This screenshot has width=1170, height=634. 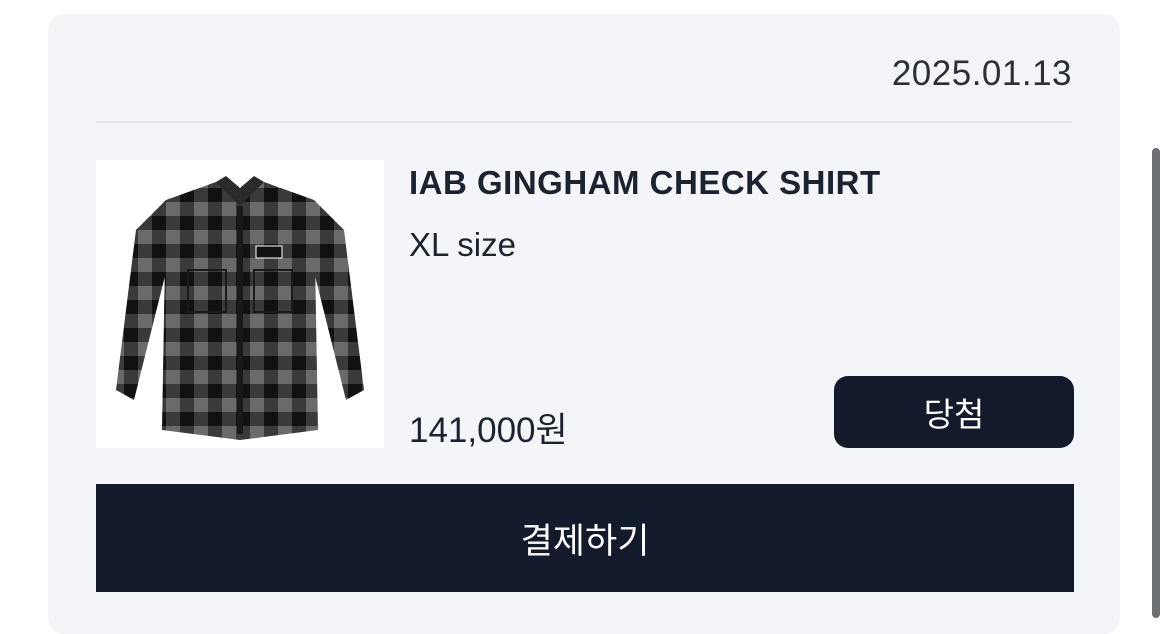 I want to click on product-option: XL size, so click(x=462, y=244).